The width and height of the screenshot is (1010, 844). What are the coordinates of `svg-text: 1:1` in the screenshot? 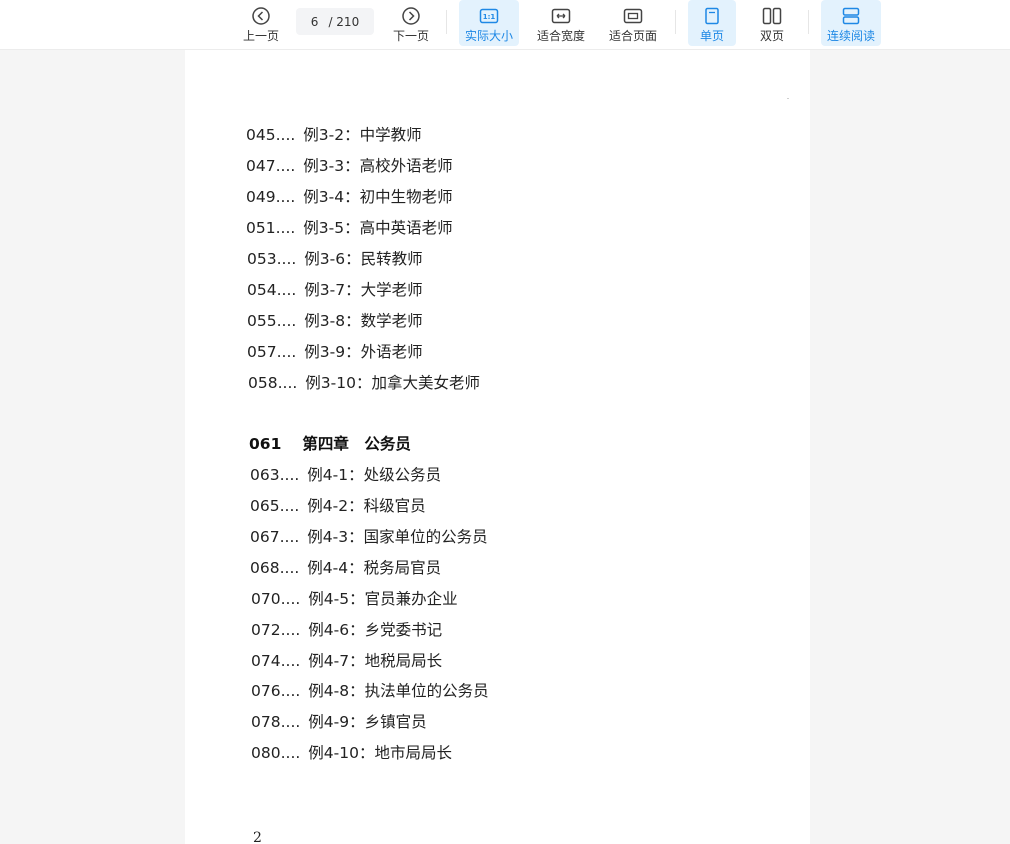 It's located at (489, 17).